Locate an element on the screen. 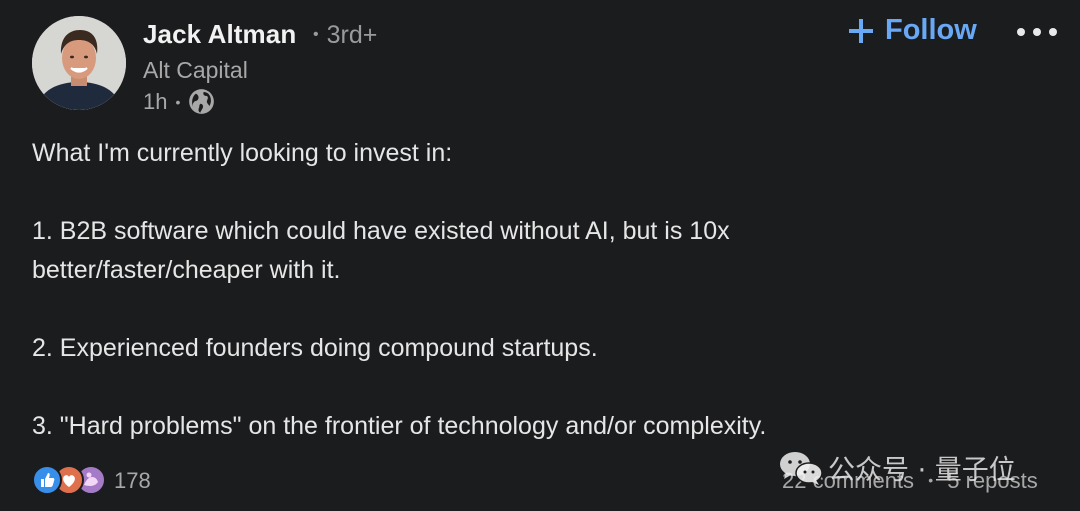 The image size is (1080, 511). avatar-photo is located at coordinates (79, 63).